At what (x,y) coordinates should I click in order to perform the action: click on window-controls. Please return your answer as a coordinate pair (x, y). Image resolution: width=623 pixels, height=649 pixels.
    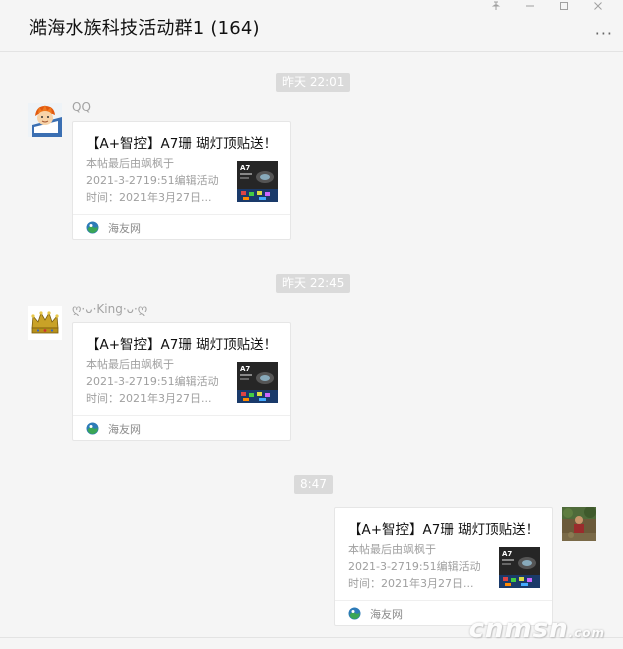
    Looking at the image, I should click on (547, 6).